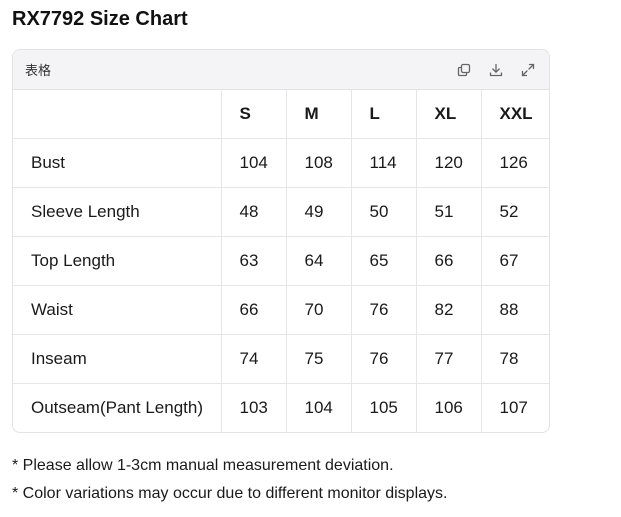 The height and width of the screenshot is (517, 621). I want to click on header-cell: XXL, so click(515, 114).